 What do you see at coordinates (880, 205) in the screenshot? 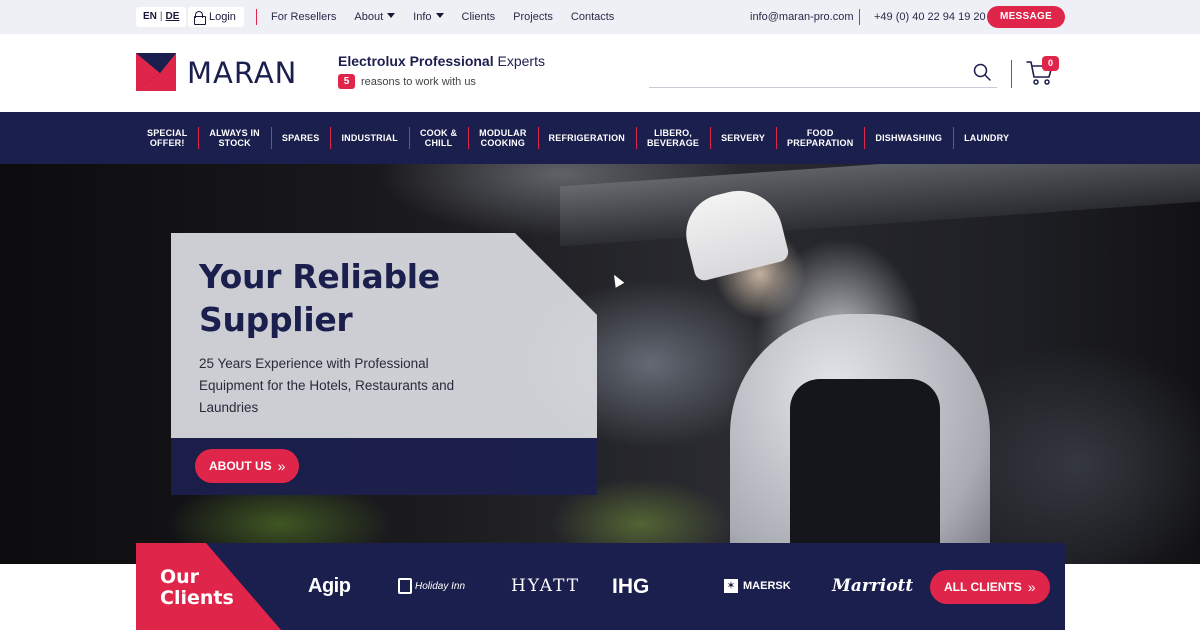
I see `hero-background-hood` at bounding box center [880, 205].